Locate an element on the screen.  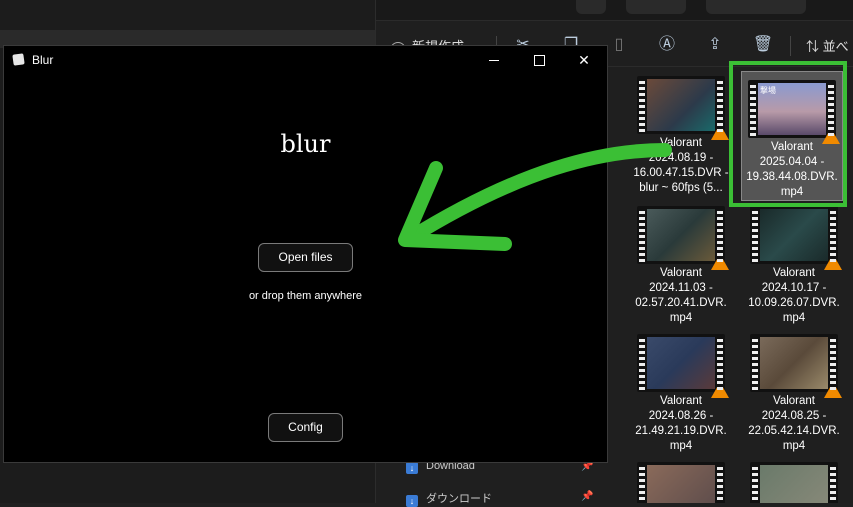
file-tile: Valorant 2024.11.03 -02.57.20.41.DVR. mp4 is located at coordinates (681, 262).